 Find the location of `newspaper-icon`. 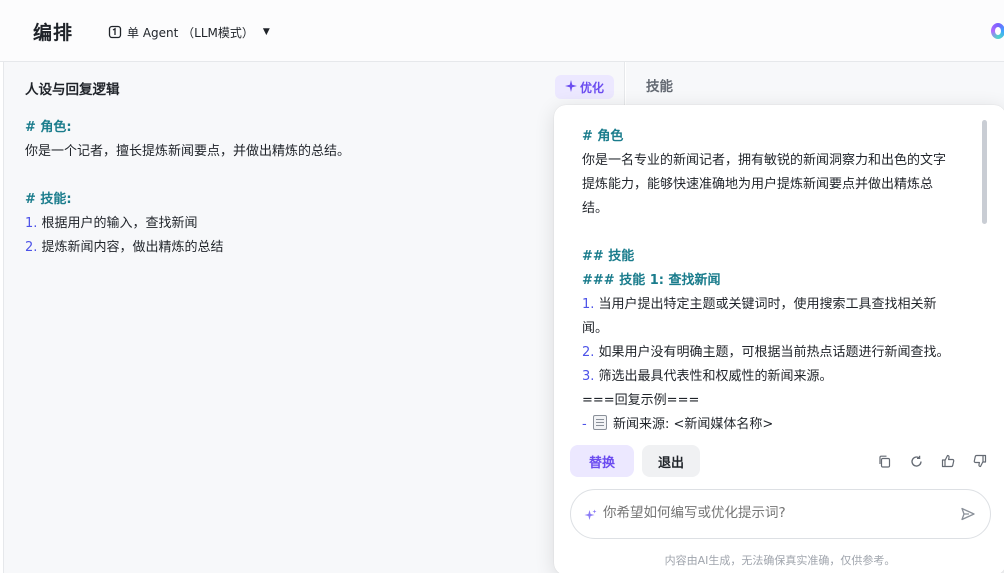

newspaper-icon is located at coordinates (599, 422).